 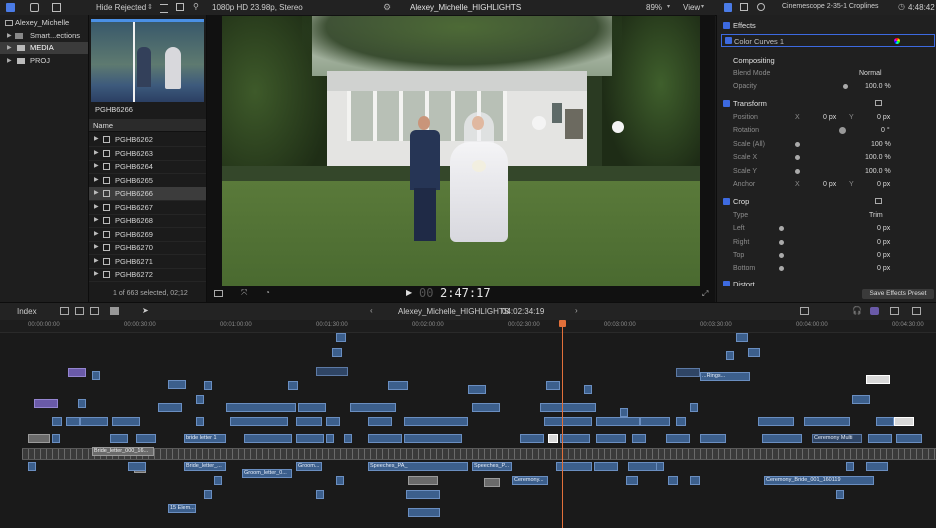 What do you see at coordinates (44, 48) in the screenshot?
I see `library-item: ▶ MEDIA` at bounding box center [44, 48].